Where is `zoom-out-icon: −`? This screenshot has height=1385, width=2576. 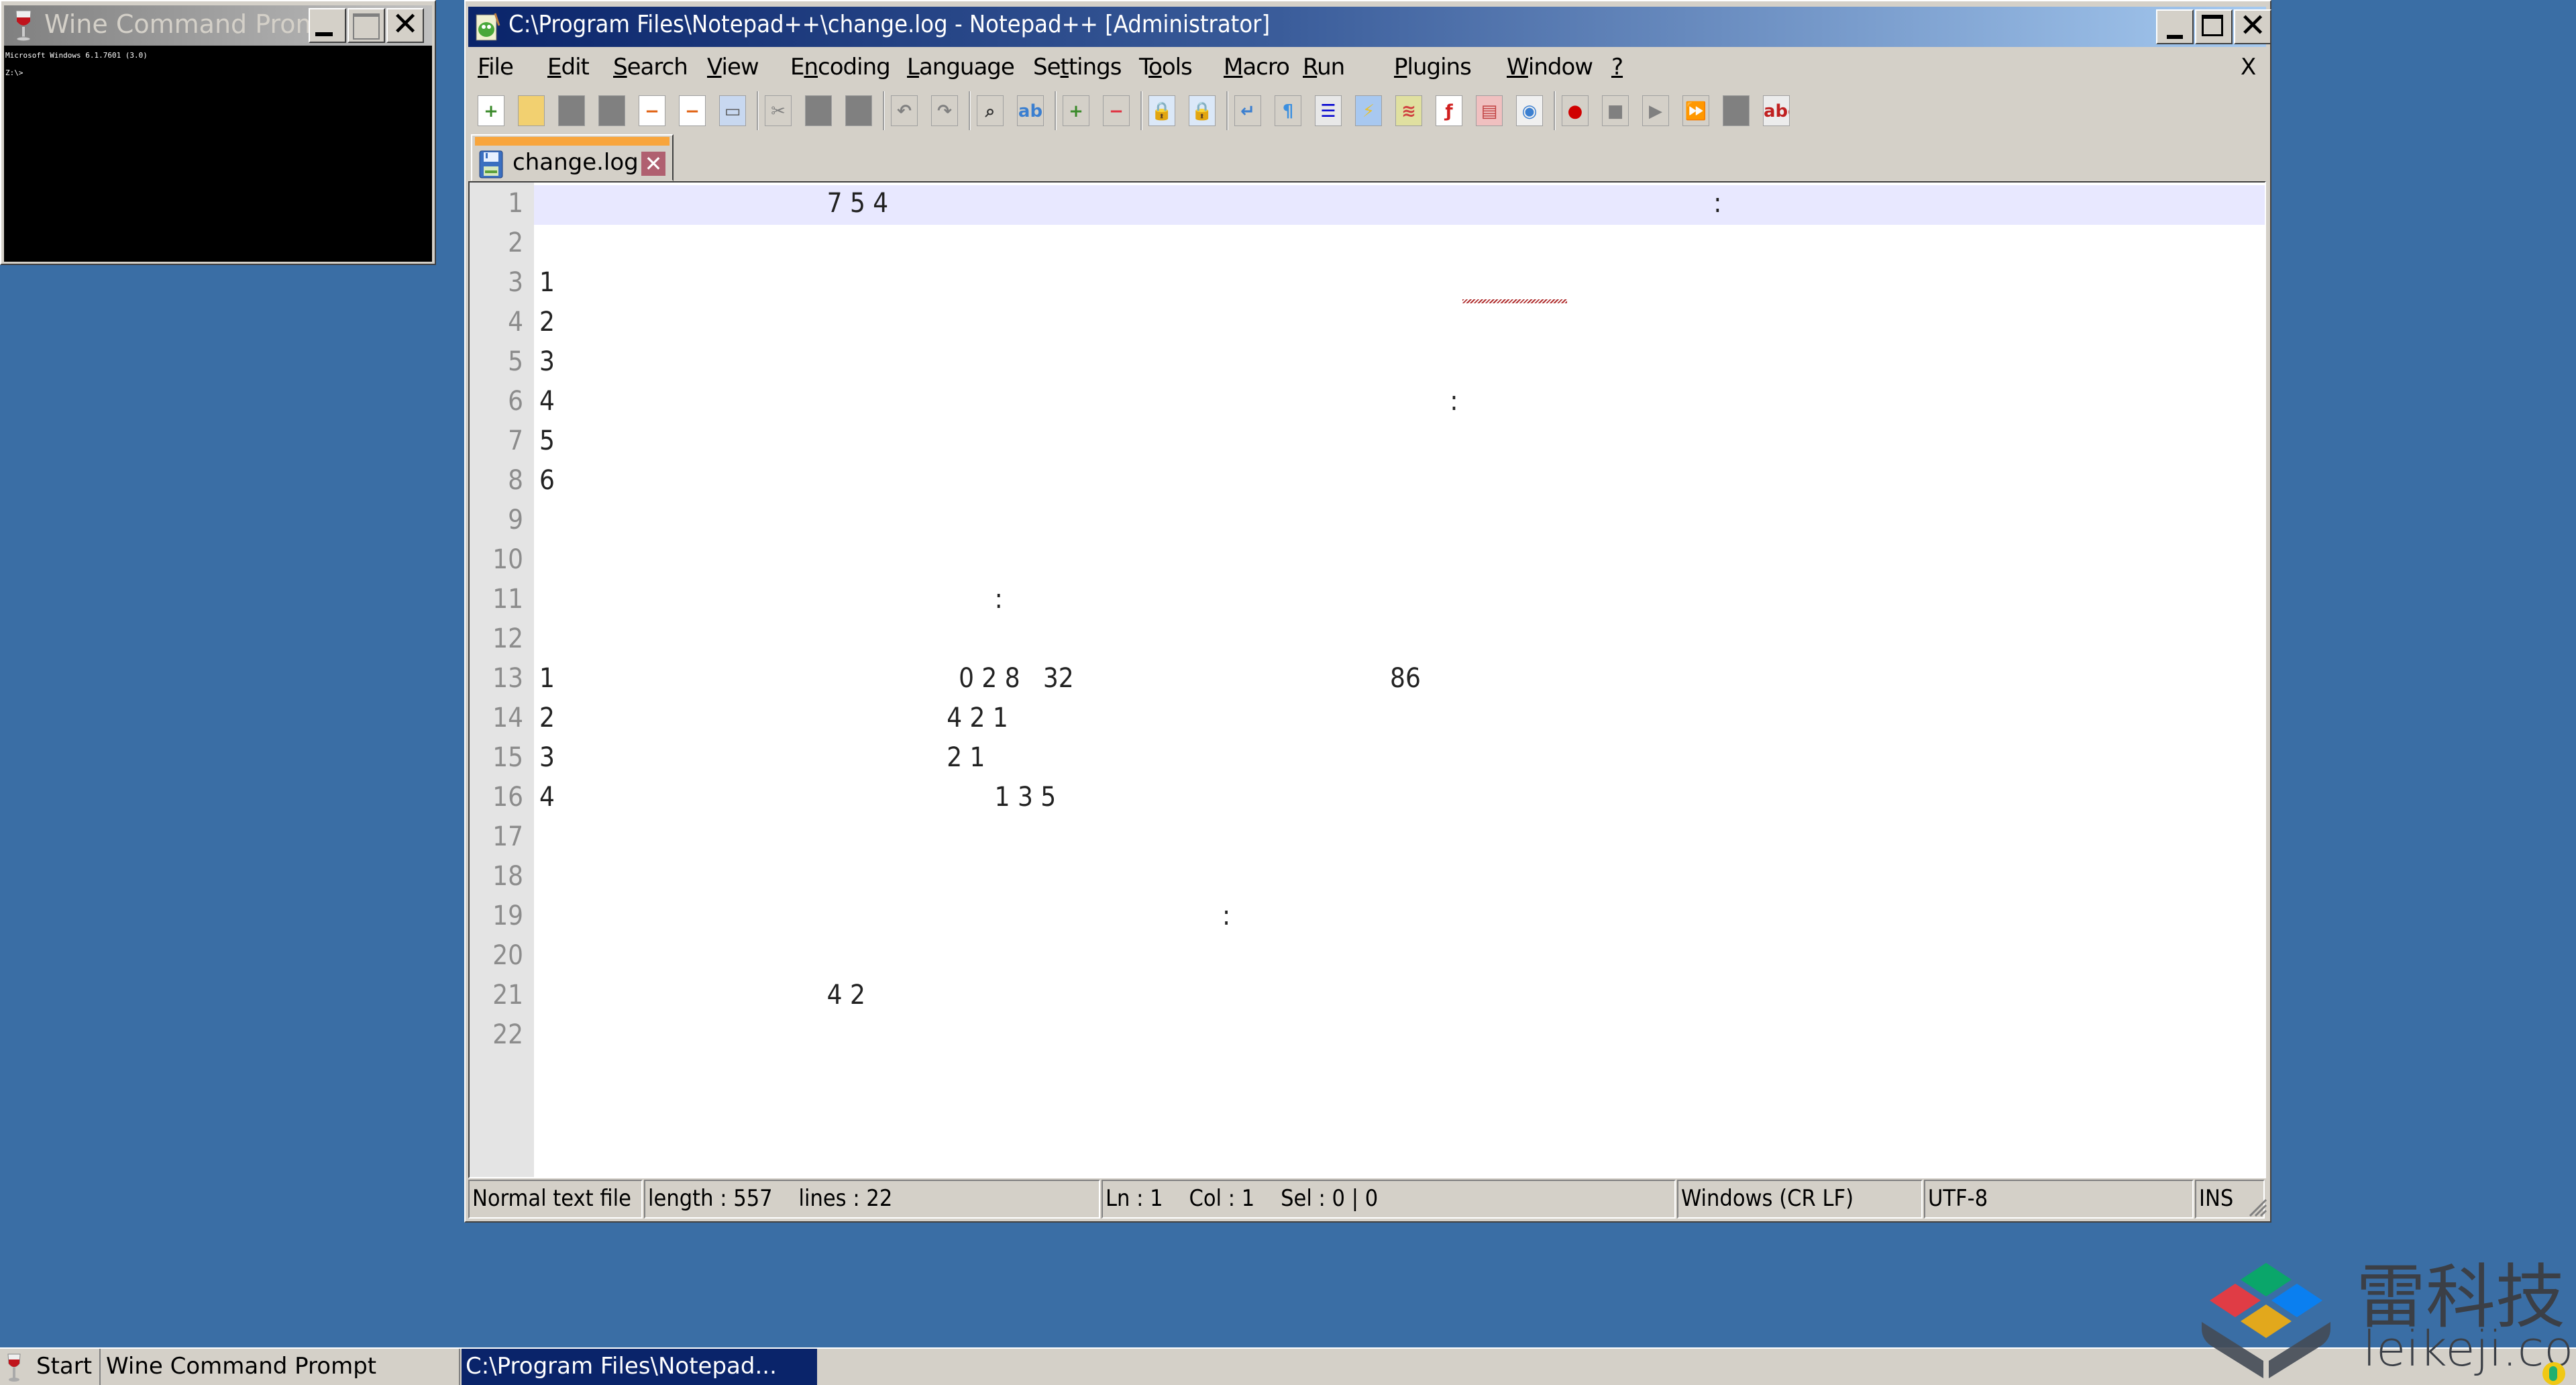
zoom-out-icon: − is located at coordinates (1116, 110).